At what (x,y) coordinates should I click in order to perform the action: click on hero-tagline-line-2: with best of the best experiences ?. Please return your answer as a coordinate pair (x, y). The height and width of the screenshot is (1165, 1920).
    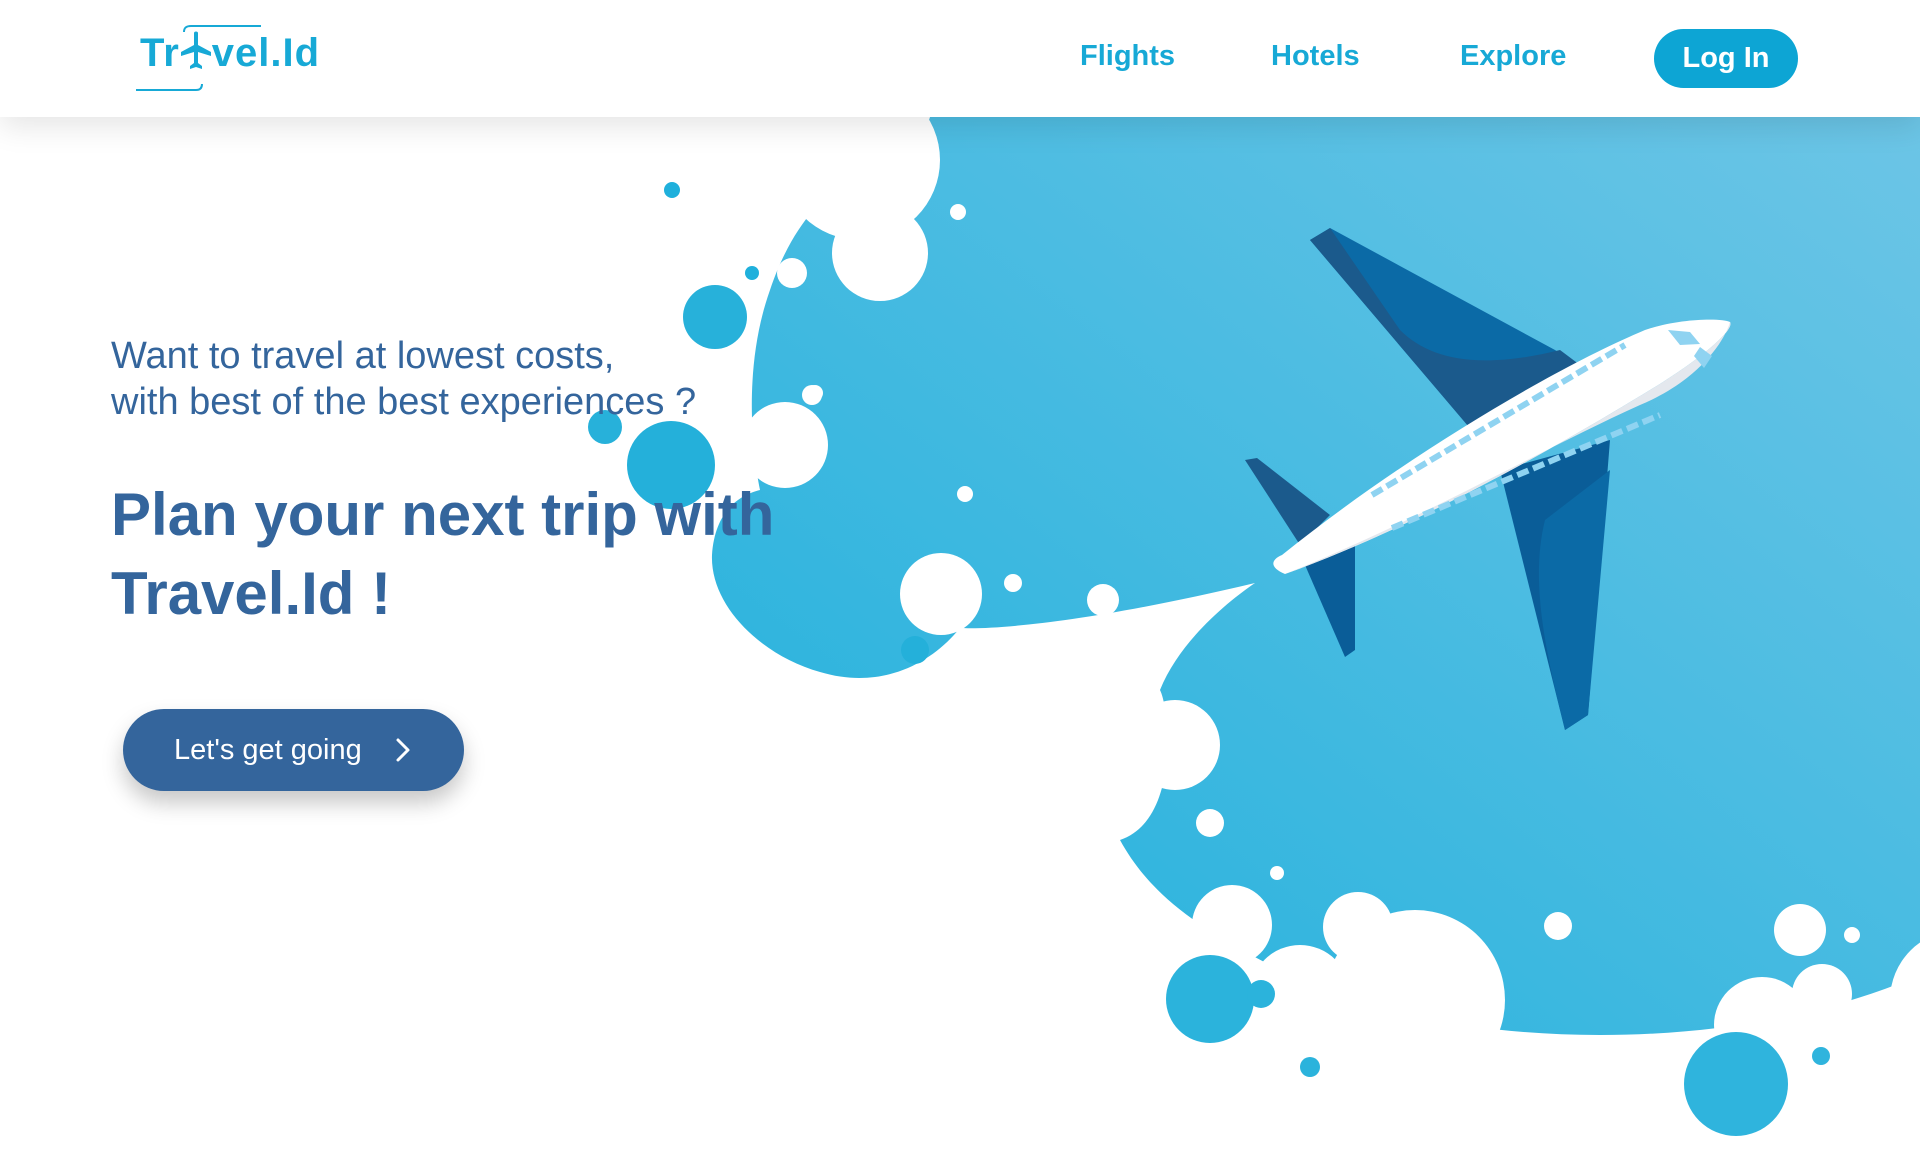
    Looking at the image, I should click on (404, 402).